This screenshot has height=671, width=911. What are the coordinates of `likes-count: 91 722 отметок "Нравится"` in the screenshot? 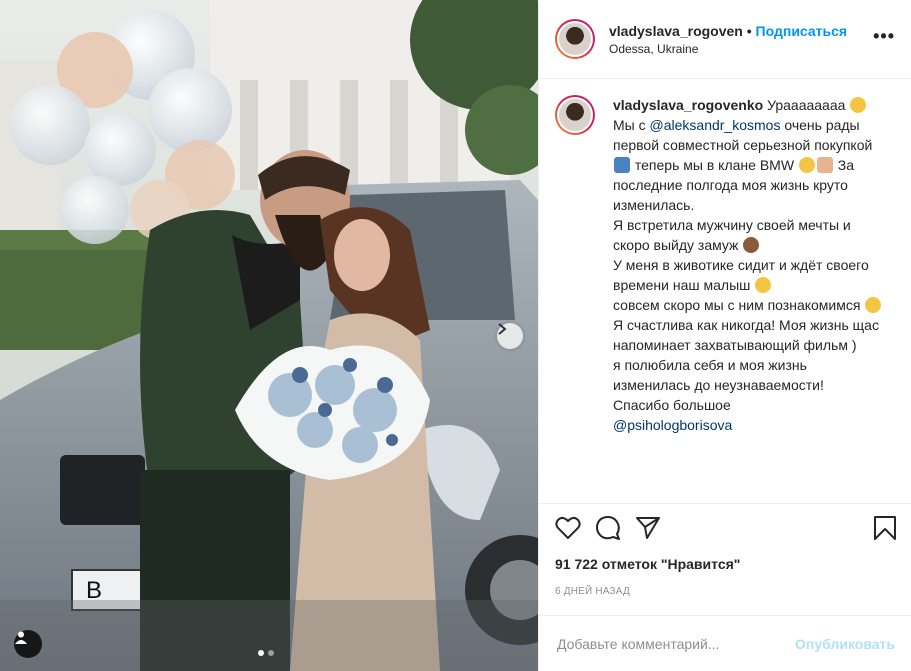 It's located at (725, 558).